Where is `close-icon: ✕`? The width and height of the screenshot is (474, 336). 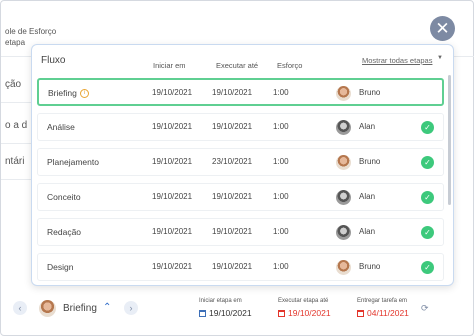
close-icon: ✕ is located at coordinates (442, 28).